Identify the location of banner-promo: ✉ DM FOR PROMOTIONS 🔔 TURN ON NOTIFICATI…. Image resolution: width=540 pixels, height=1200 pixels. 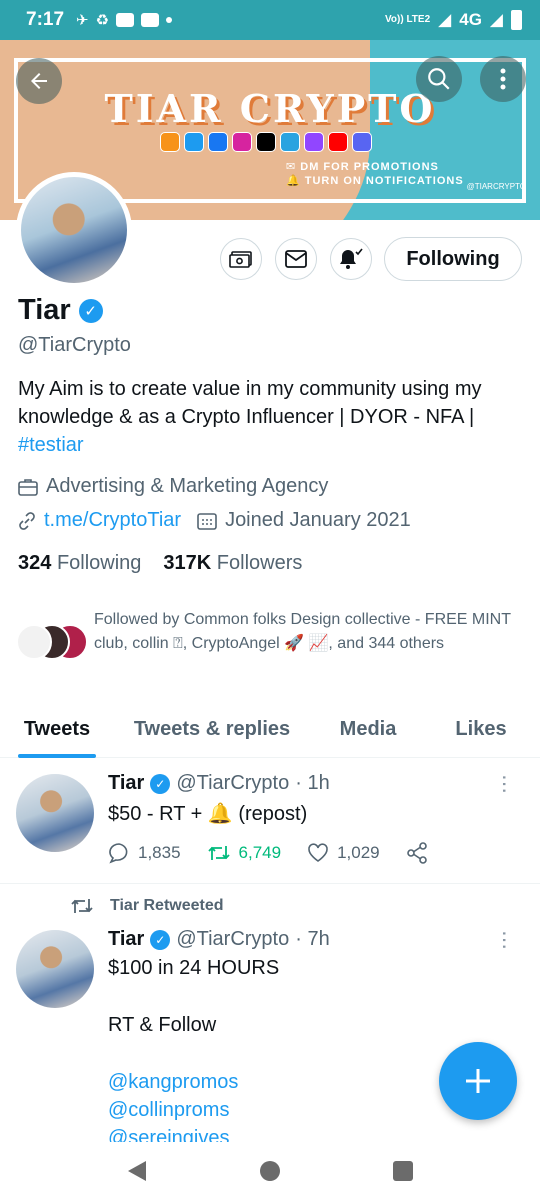
(375, 174).